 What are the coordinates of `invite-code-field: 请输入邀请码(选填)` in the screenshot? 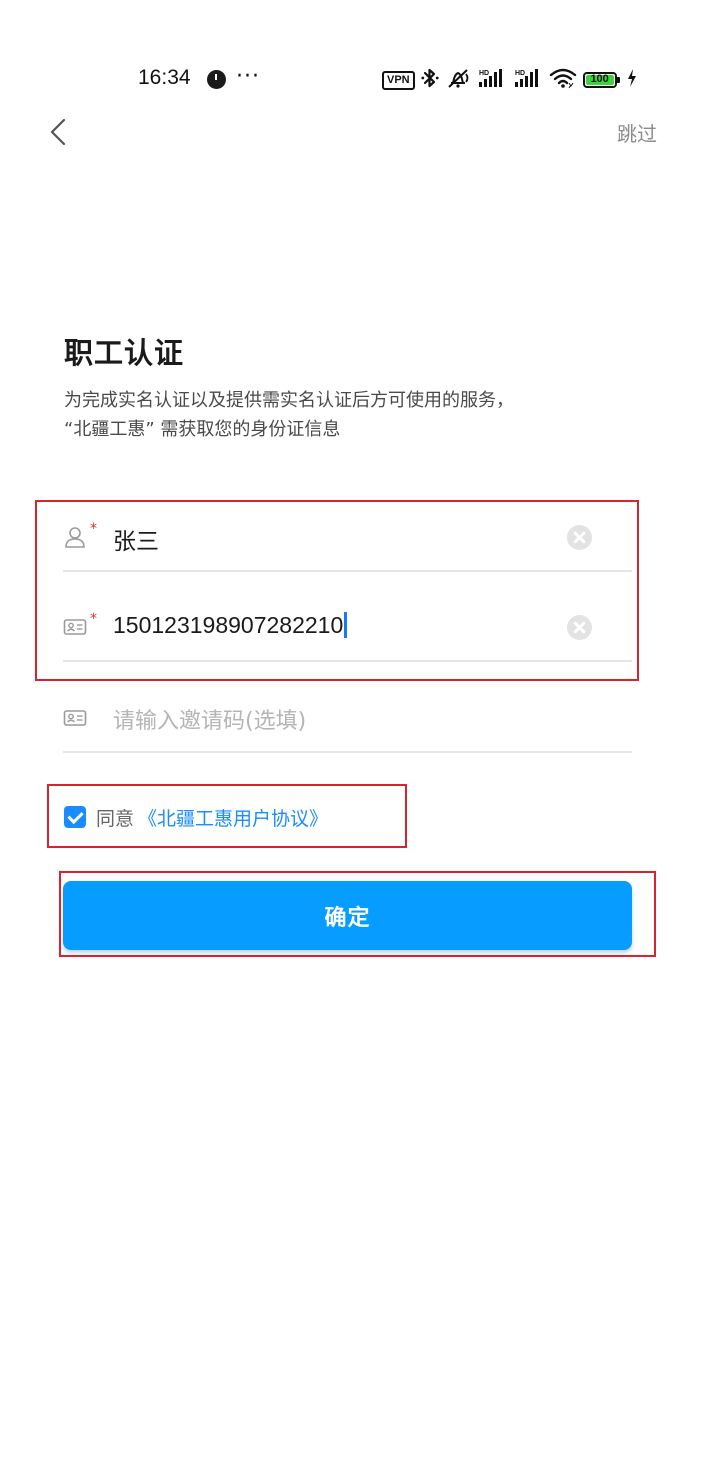 It's located at (347, 718).